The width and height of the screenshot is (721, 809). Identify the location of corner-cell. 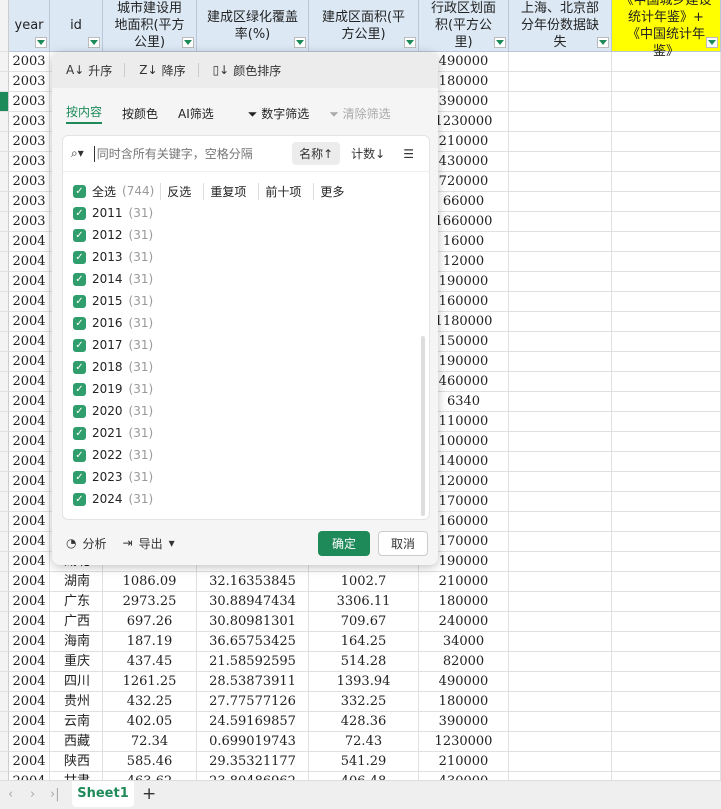
(4, 26).